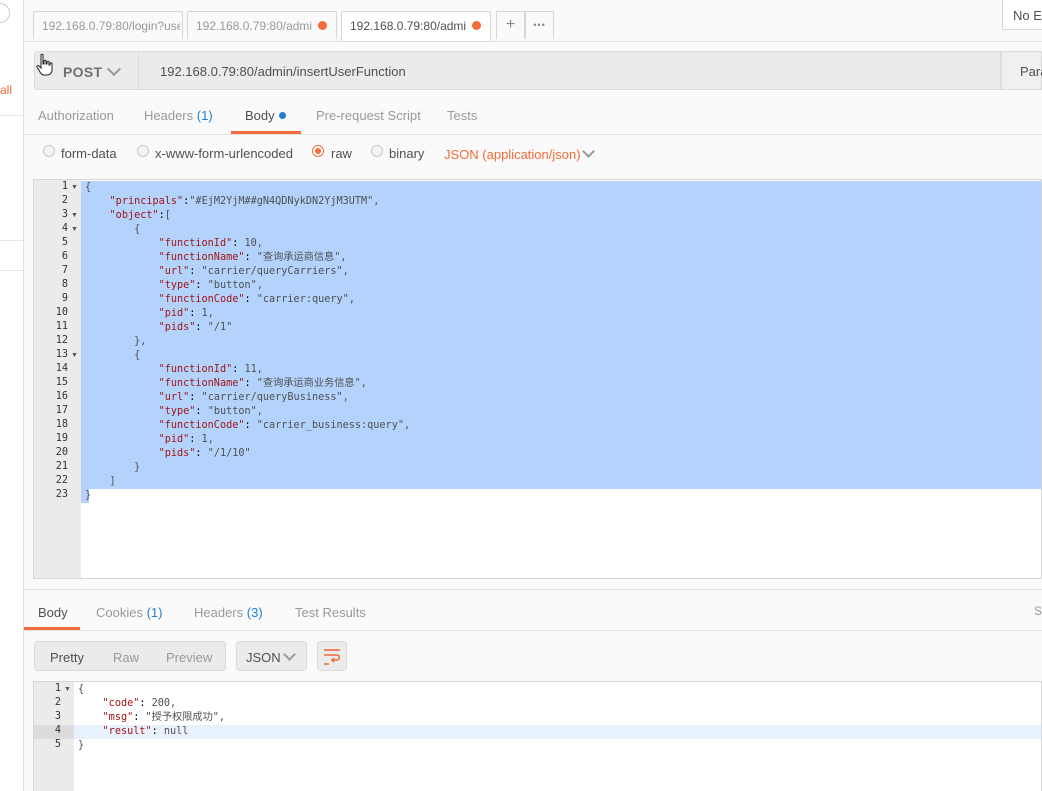  Describe the element at coordinates (64, 214) in the screenshot. I see `line-number: 3` at that location.